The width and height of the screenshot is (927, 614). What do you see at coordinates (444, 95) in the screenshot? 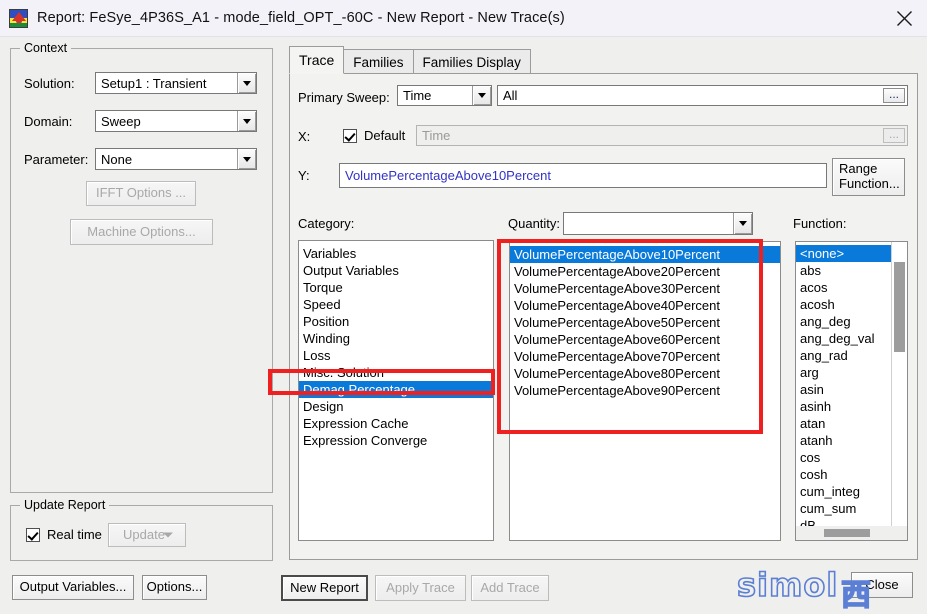
I see `primary-sweep-combo: Time` at bounding box center [444, 95].